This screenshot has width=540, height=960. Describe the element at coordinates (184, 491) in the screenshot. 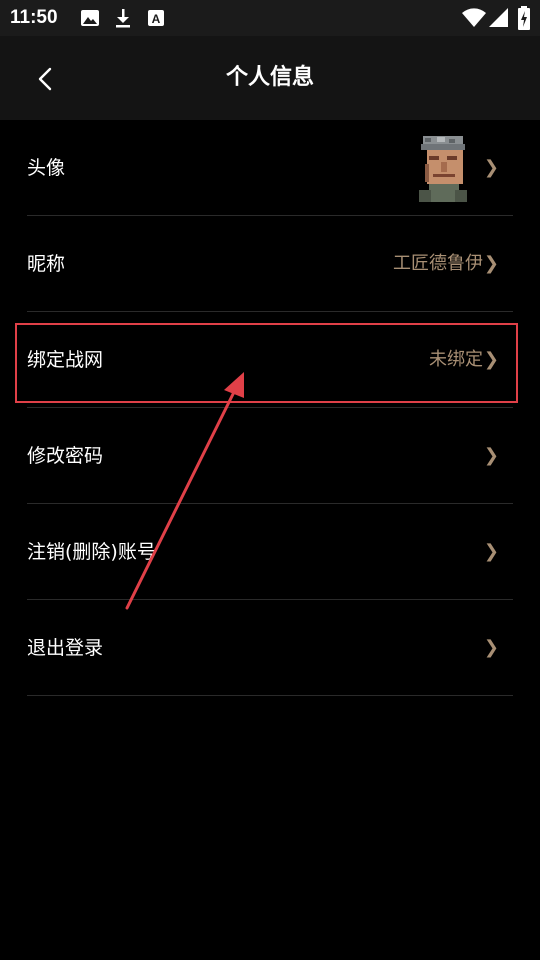

I see `annotation-arrow-icon` at that location.